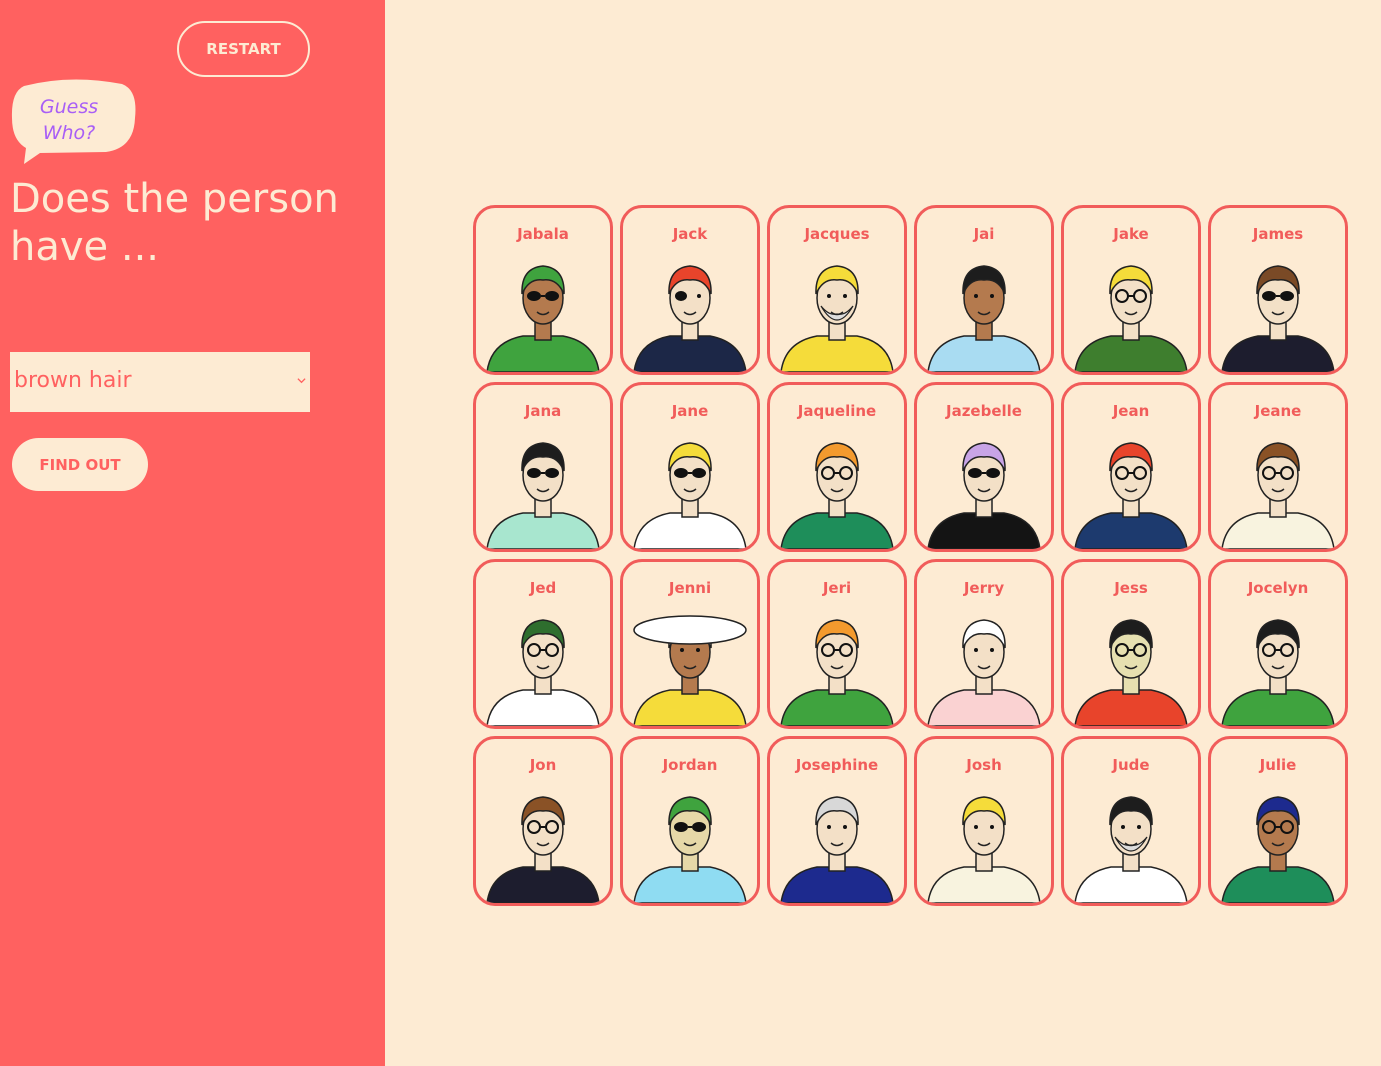  What do you see at coordinates (984, 765) in the screenshot?
I see `character-name: Josh` at bounding box center [984, 765].